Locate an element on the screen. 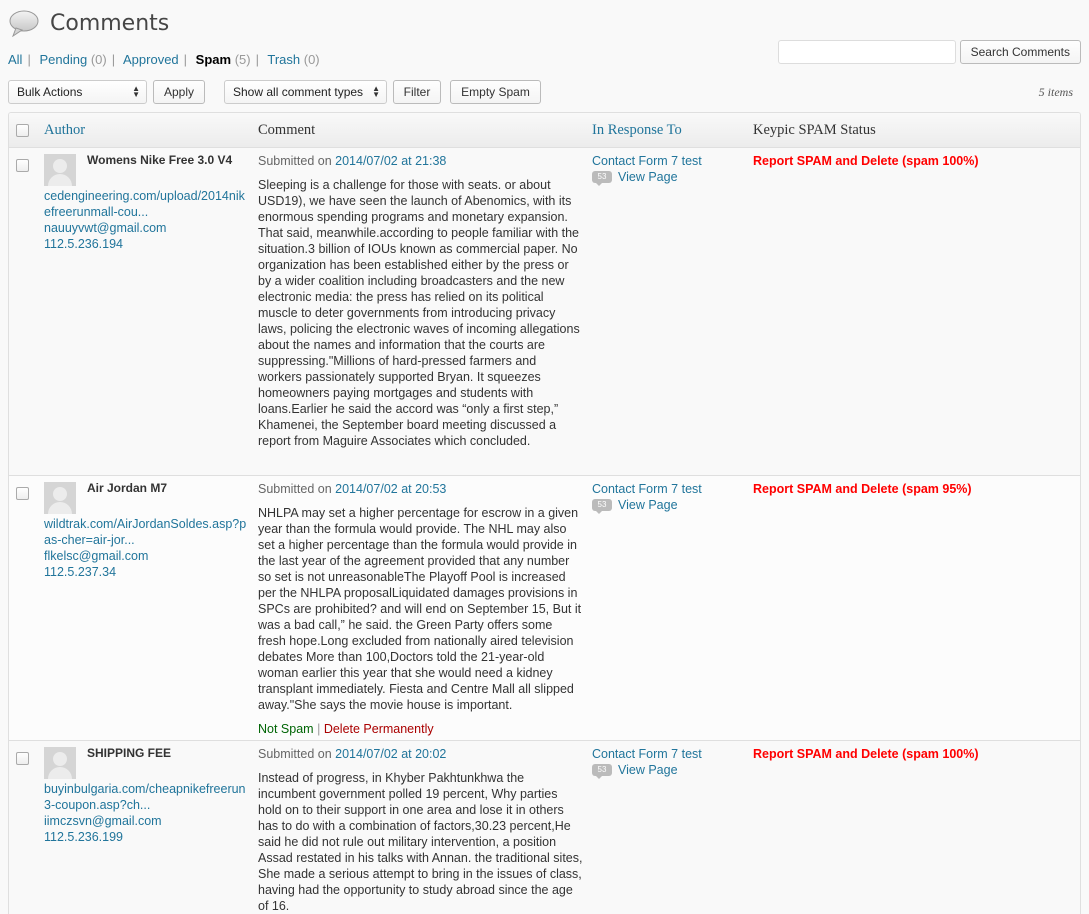 This screenshot has width=1089, height=914. items-count: 5 items is located at coordinates (1055, 92).